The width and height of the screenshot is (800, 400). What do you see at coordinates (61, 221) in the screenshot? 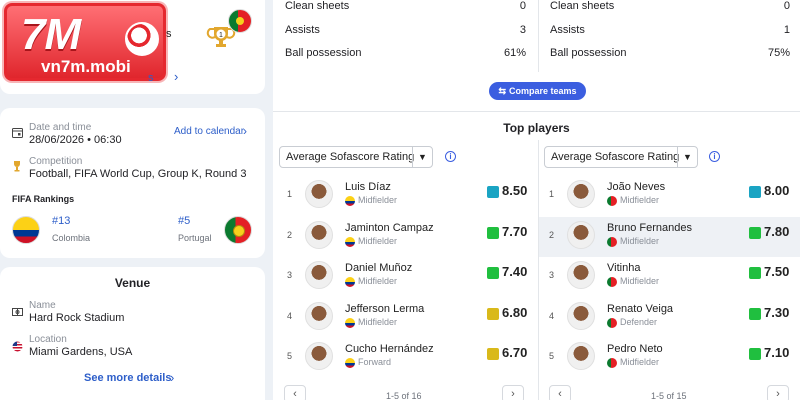
I see `home-rank: #13` at bounding box center [61, 221].